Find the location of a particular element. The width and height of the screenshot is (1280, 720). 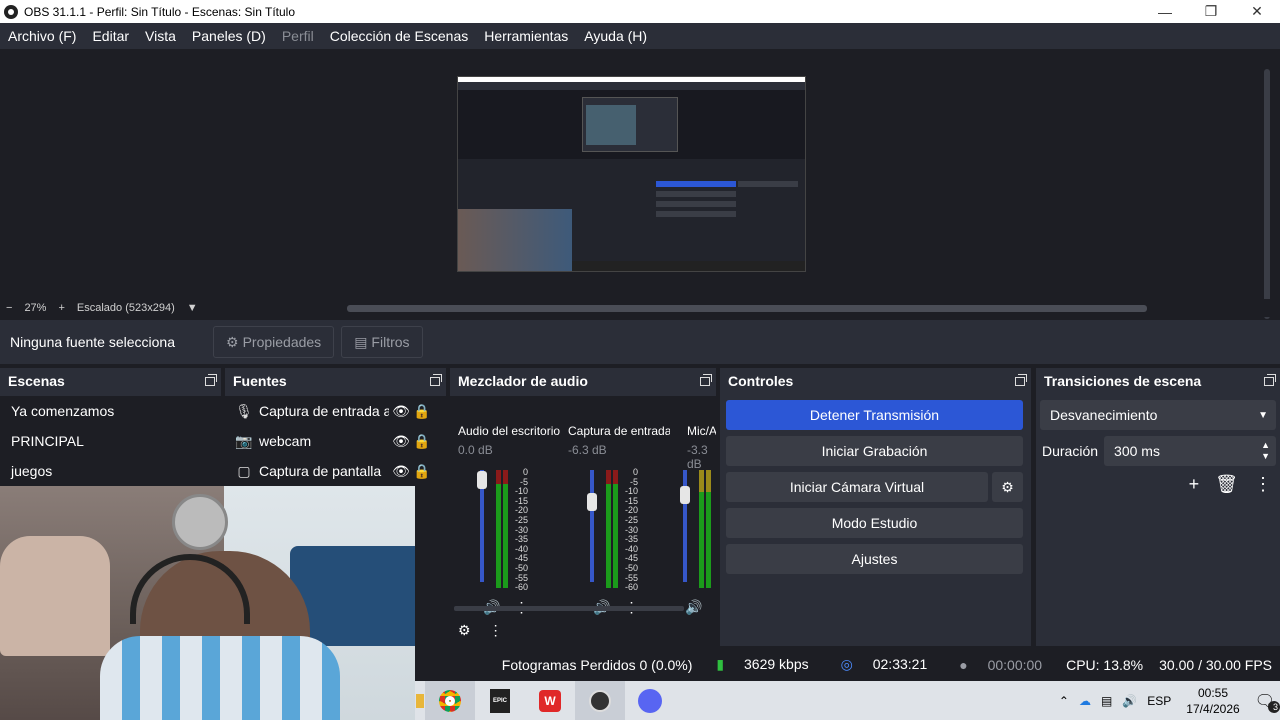

start-virtual-camera-button: Iniciar Cámara Virtual is located at coordinates (857, 487).